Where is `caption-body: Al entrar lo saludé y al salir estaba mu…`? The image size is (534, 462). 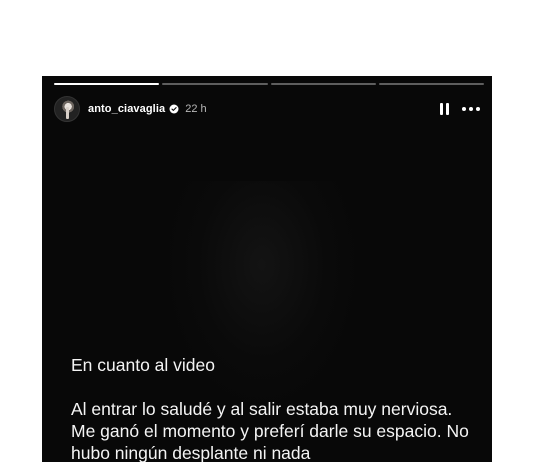
caption-body: Al entrar lo saludé y al salir estaba mu… is located at coordinates (270, 430).